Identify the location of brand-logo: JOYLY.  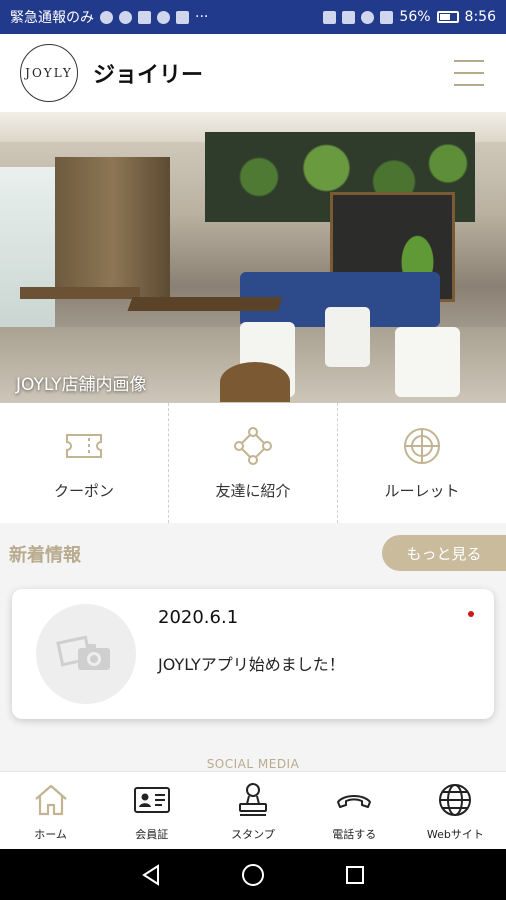
(49, 73).